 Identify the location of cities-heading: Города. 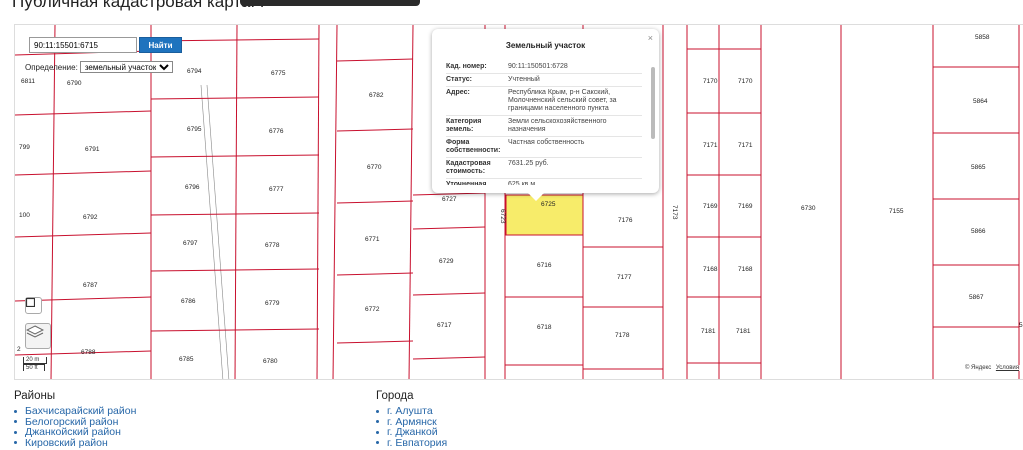
(395, 396).